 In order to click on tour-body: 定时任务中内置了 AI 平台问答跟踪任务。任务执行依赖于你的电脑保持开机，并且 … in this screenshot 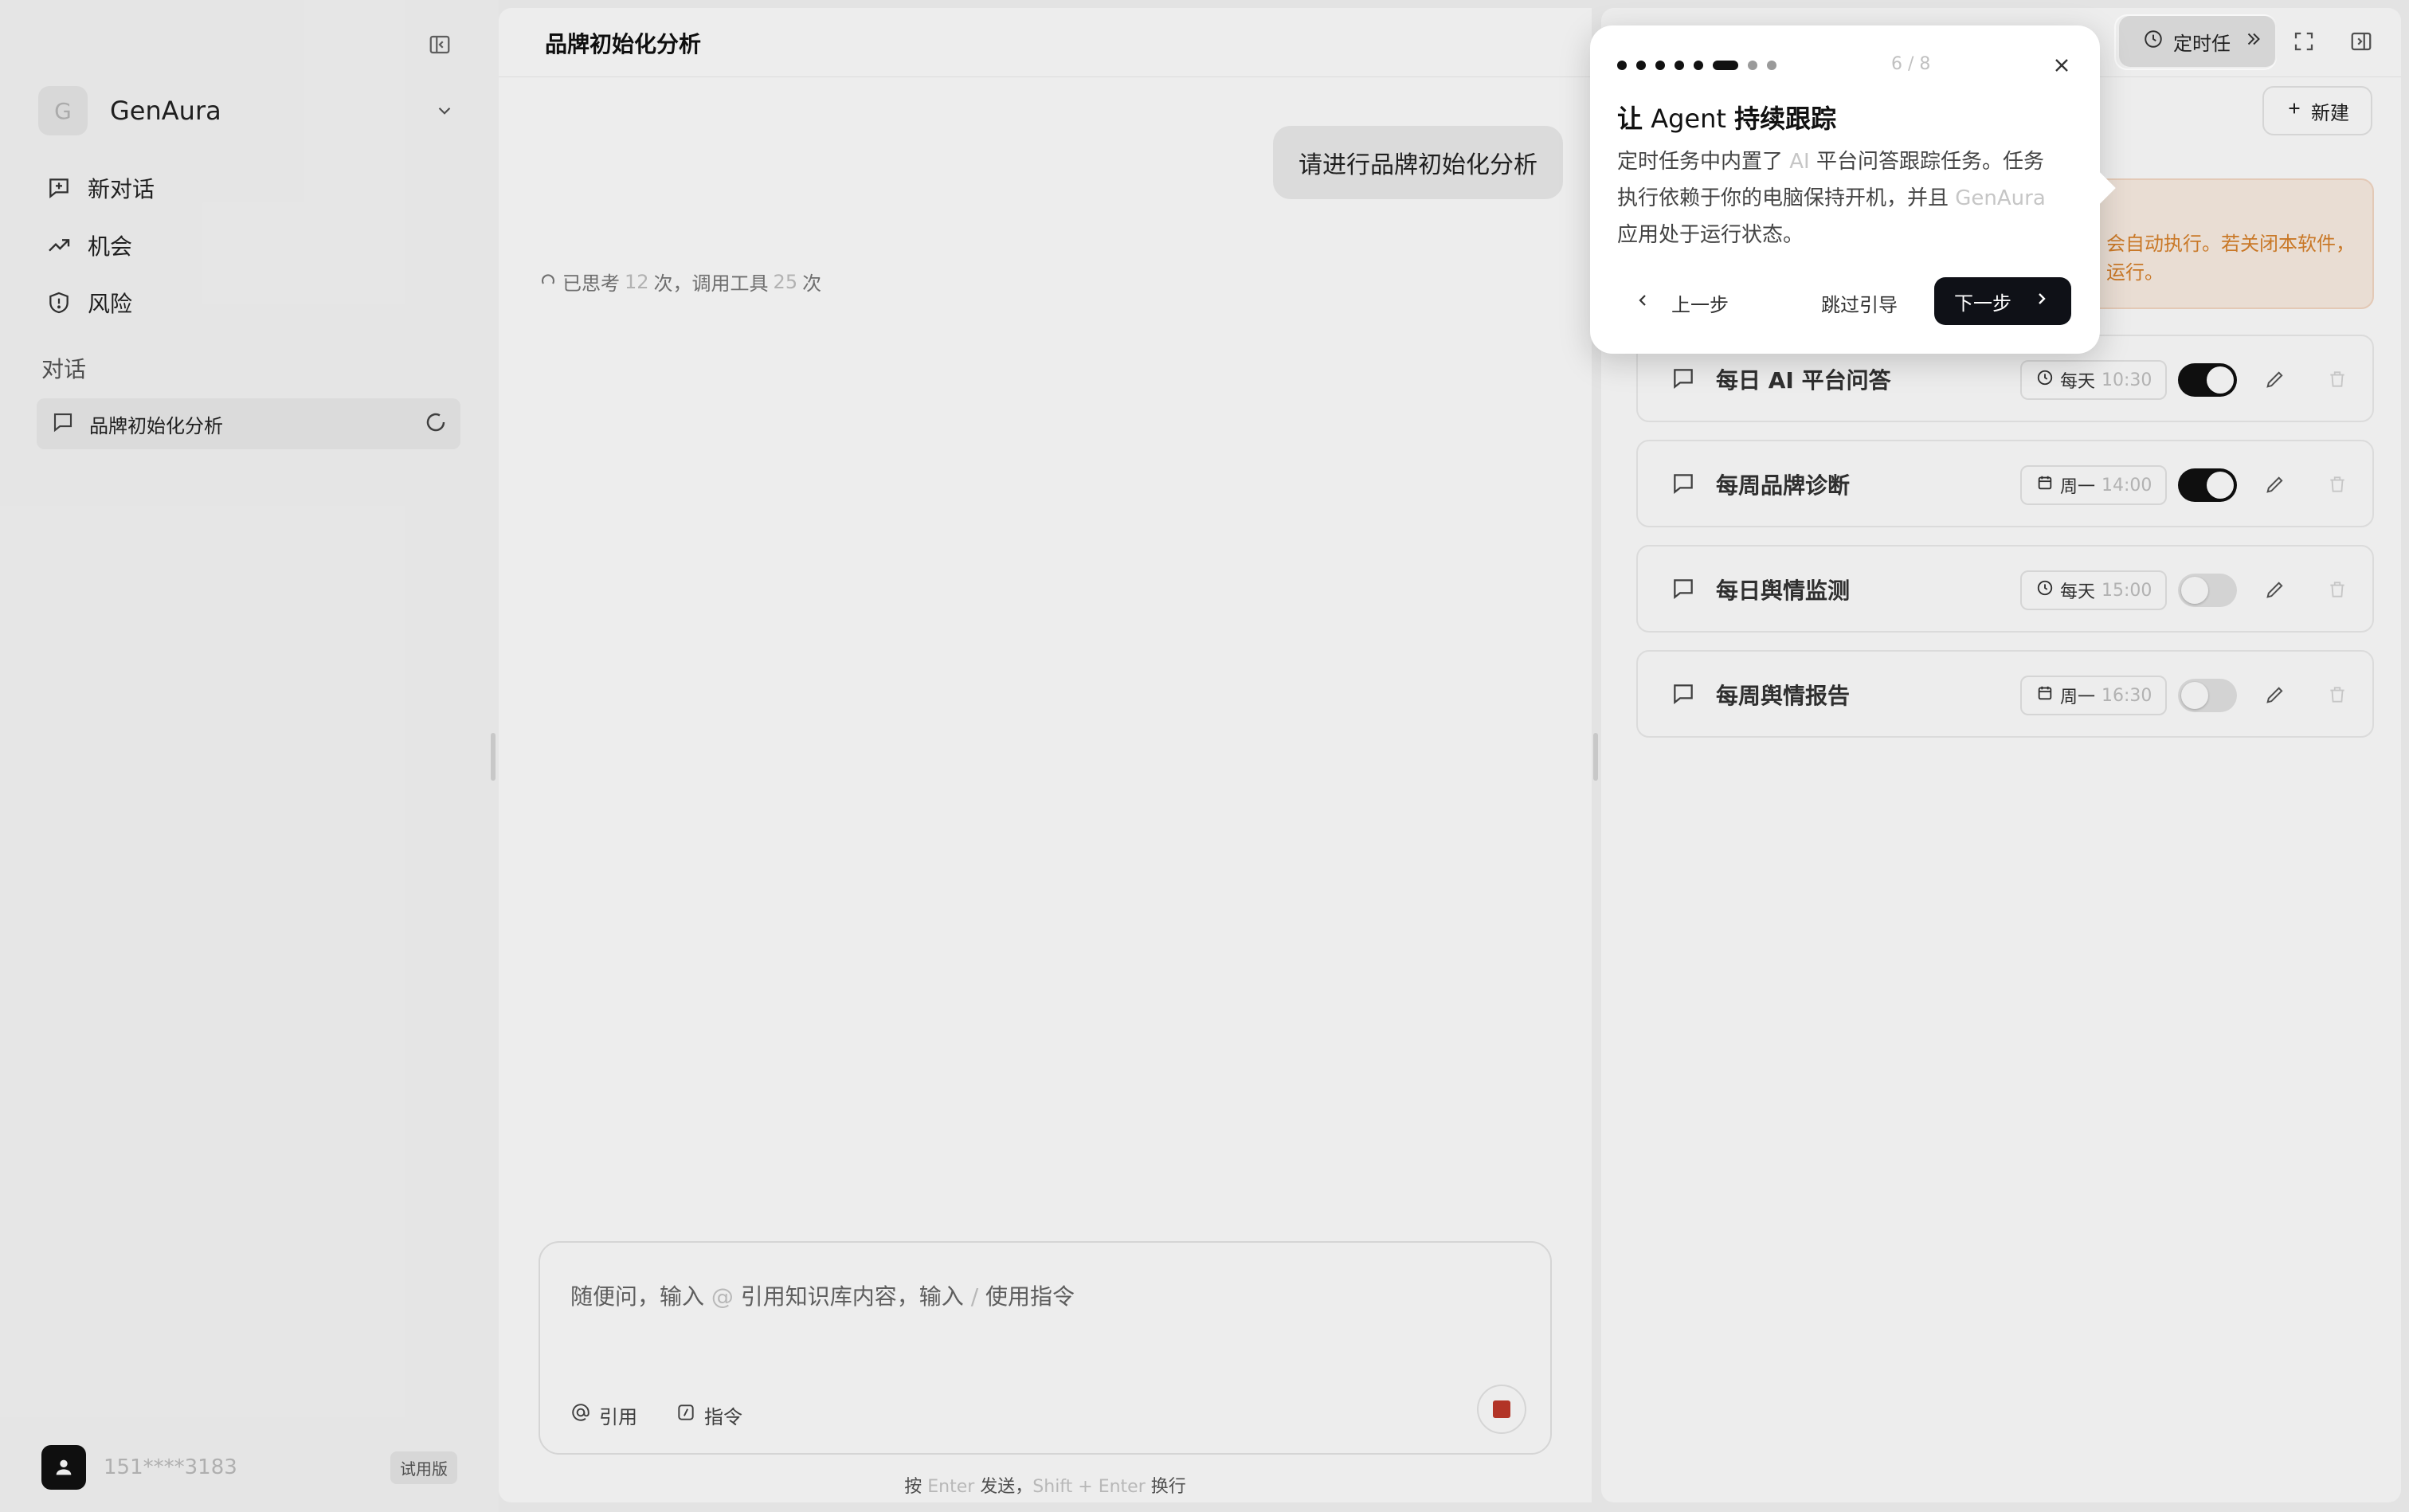, I will do `click(1840, 198)`.